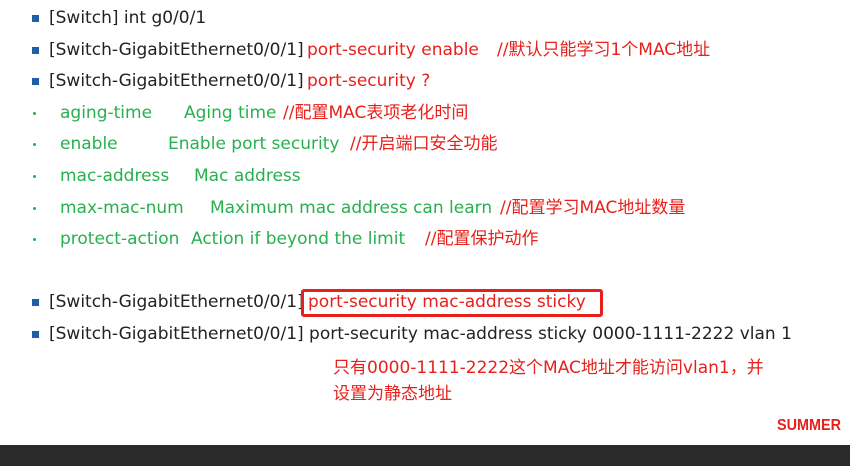  What do you see at coordinates (120, 239) in the screenshot?
I see `option-name: protect-action` at bounding box center [120, 239].